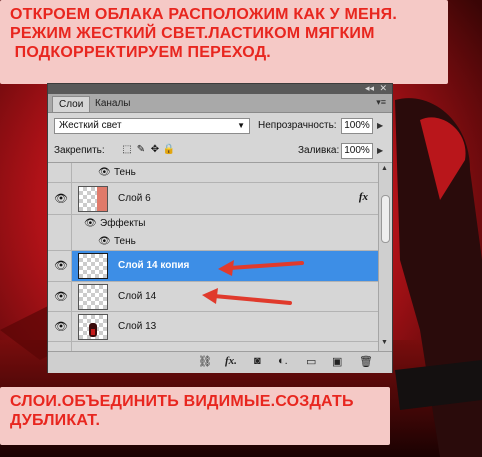 Image resolution: width=482 pixels, height=457 pixels. Describe the element at coordinates (55, 420) in the screenshot. I see `instruction-line: ДУБЛИКАТ.` at that location.